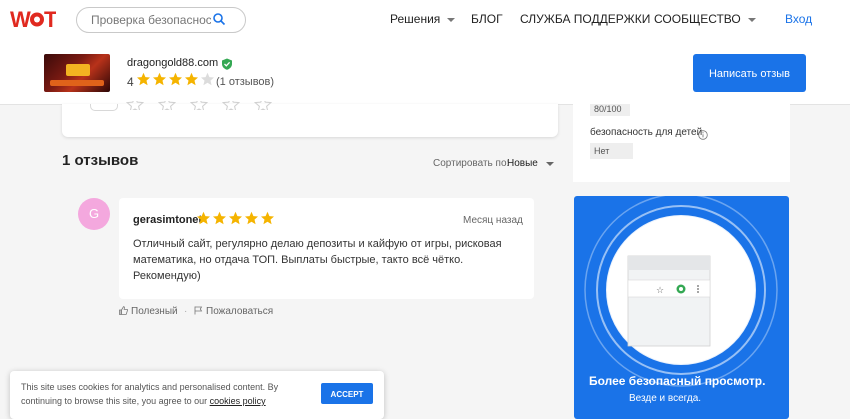 The image size is (850, 419). I want to click on nav-blog: БЛОГ, so click(487, 19).